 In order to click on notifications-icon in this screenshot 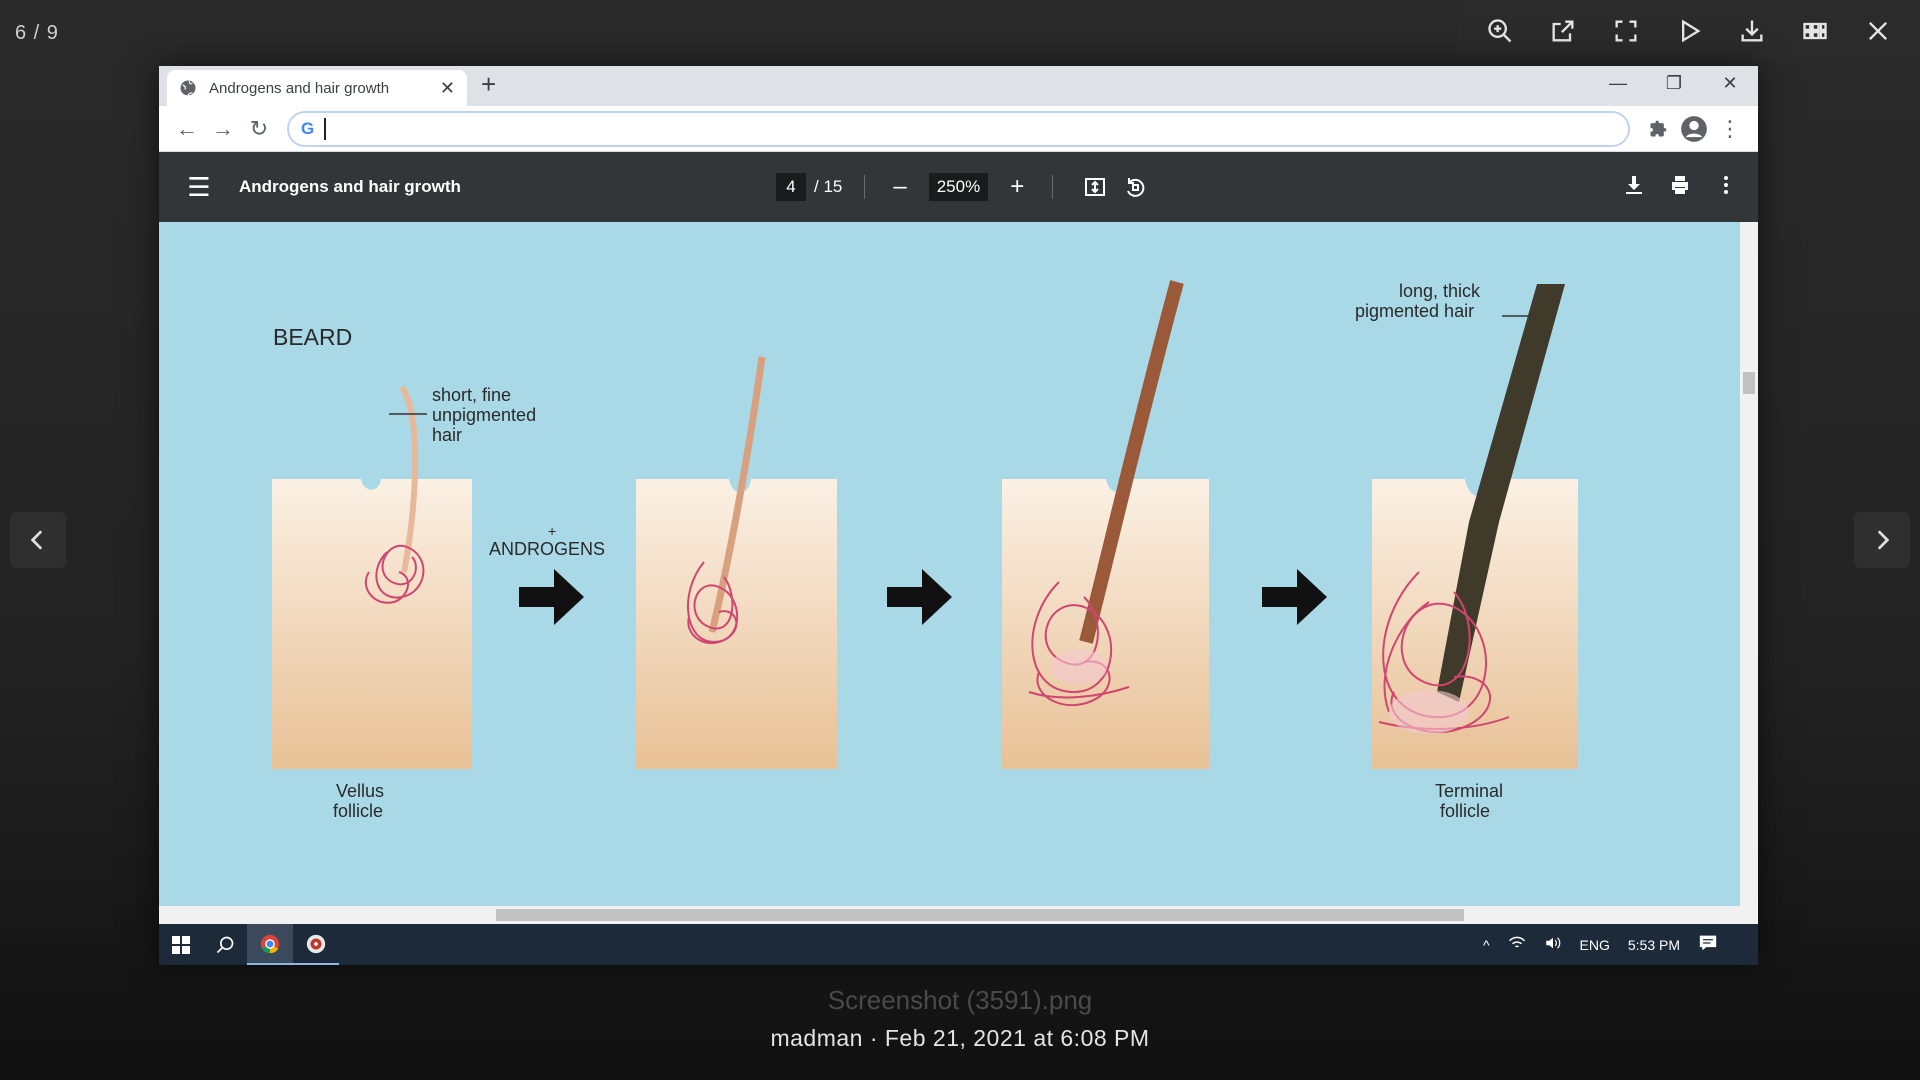, I will do `click(1708, 944)`.